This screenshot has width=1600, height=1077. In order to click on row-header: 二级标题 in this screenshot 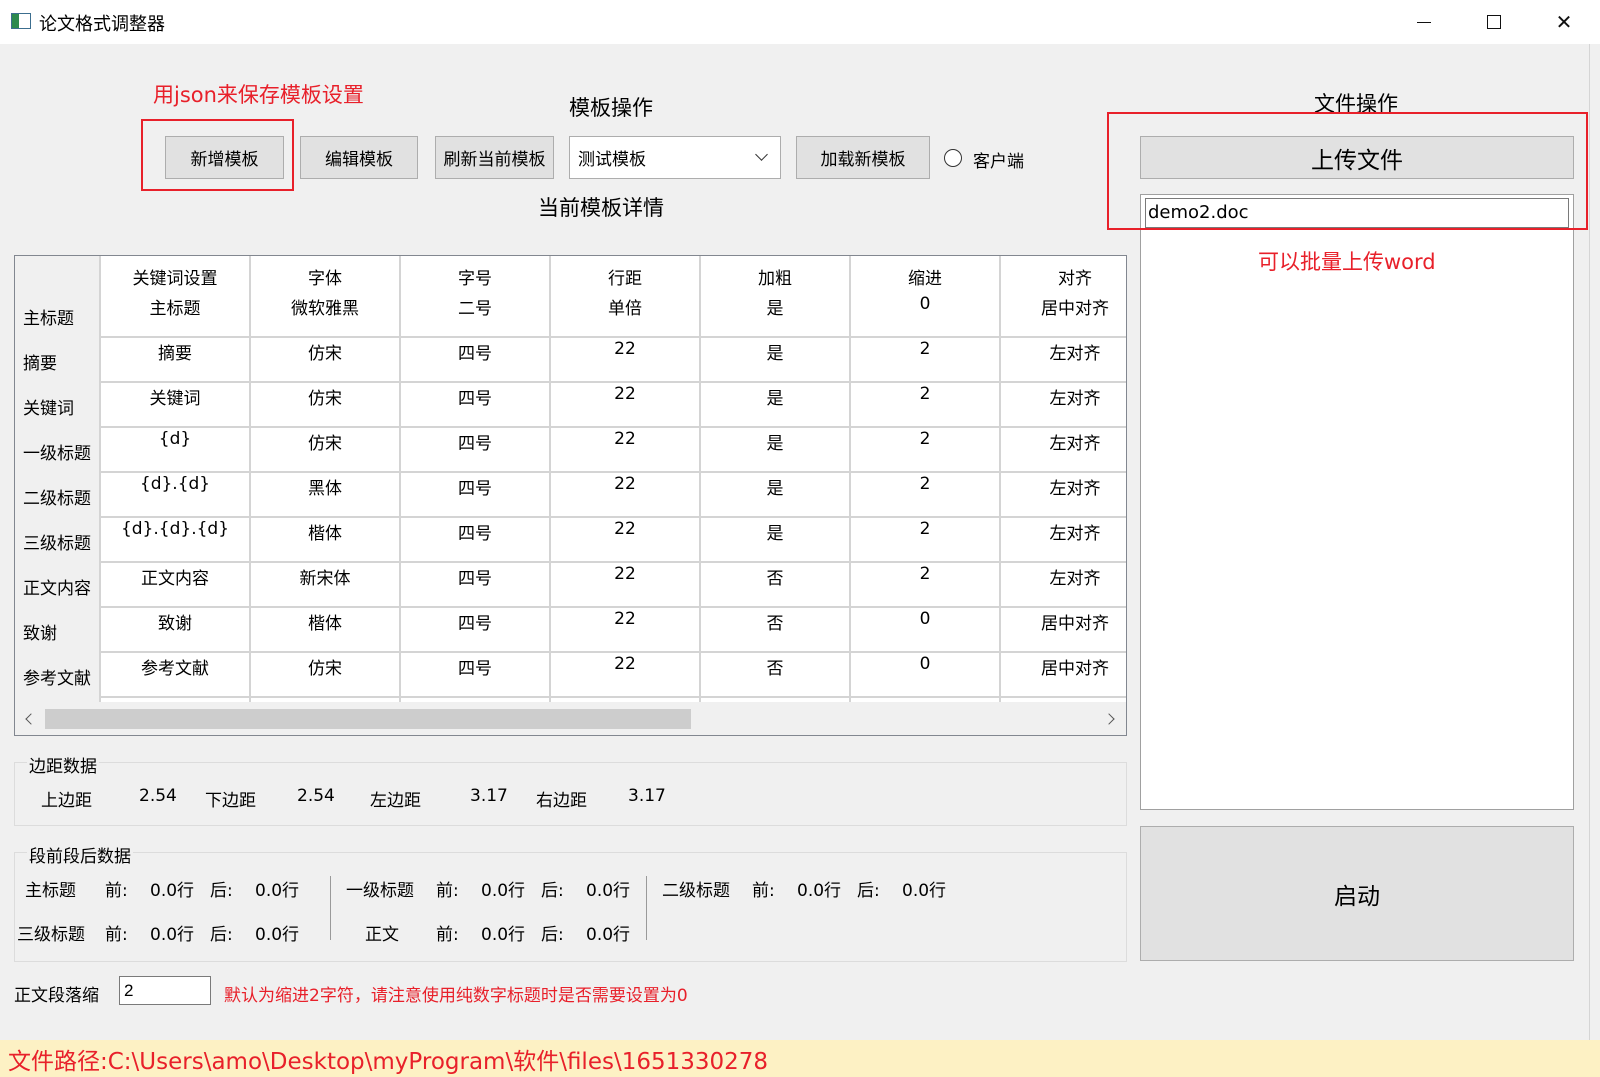, I will do `click(57, 496)`.